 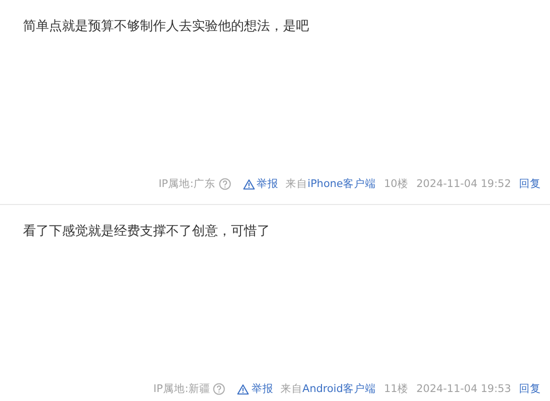 What do you see at coordinates (463, 389) in the screenshot?
I see `post-time: 2024-11-04 19:53` at bounding box center [463, 389].